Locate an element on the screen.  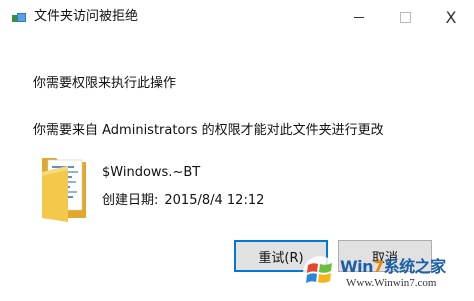
maximize-icon is located at coordinates (405, 17).